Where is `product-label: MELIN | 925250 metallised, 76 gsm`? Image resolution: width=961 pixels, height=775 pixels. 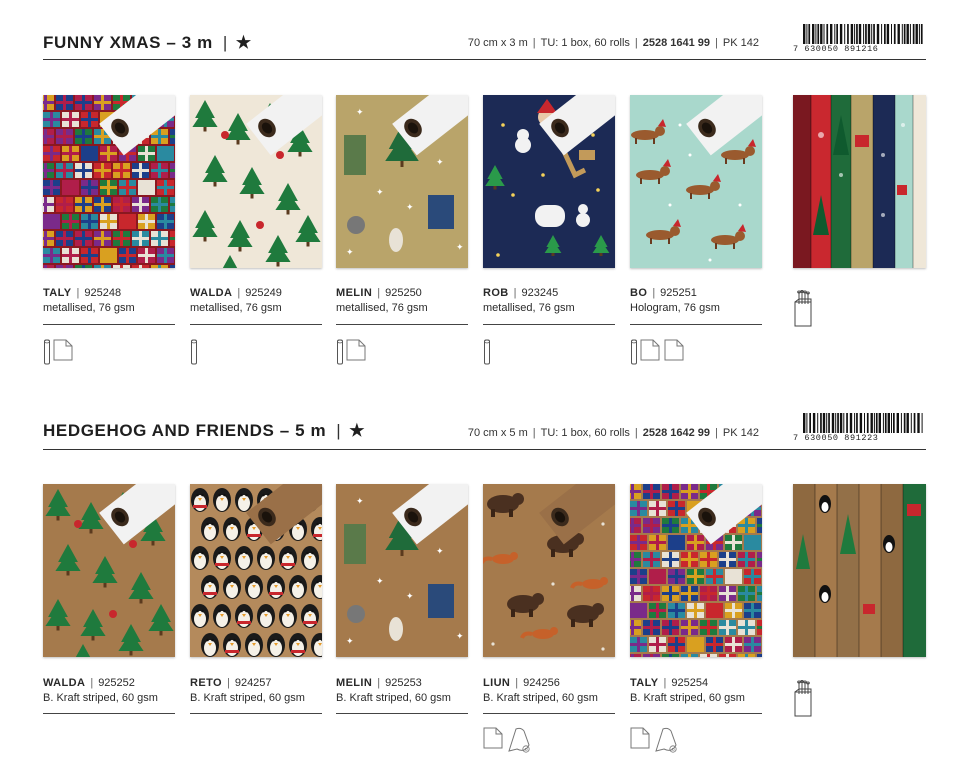 product-label: MELIN | 925250 metallised, 76 gsm is located at coordinates (402, 301).